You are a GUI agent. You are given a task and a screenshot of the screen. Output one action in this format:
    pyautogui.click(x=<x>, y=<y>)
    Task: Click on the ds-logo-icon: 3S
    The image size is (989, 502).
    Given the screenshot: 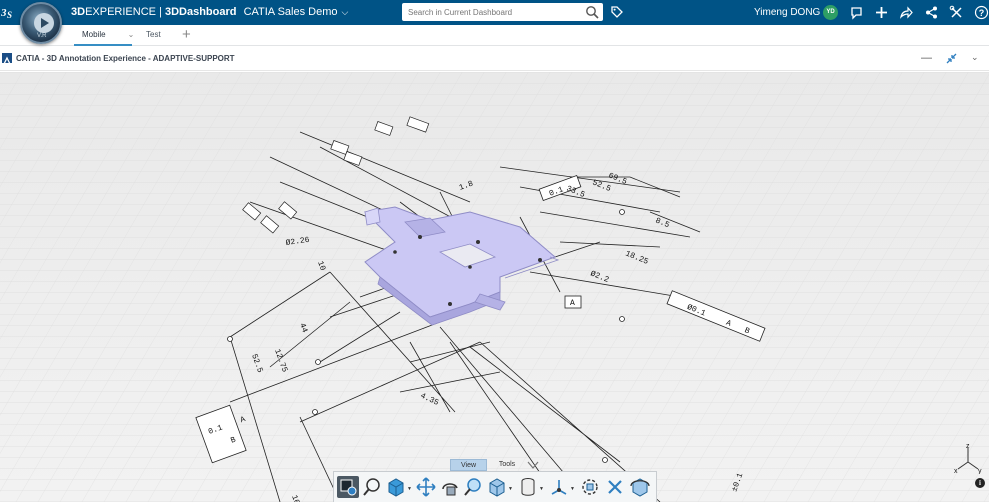 What is the action you would take?
    pyautogui.click(x=8, y=12)
    